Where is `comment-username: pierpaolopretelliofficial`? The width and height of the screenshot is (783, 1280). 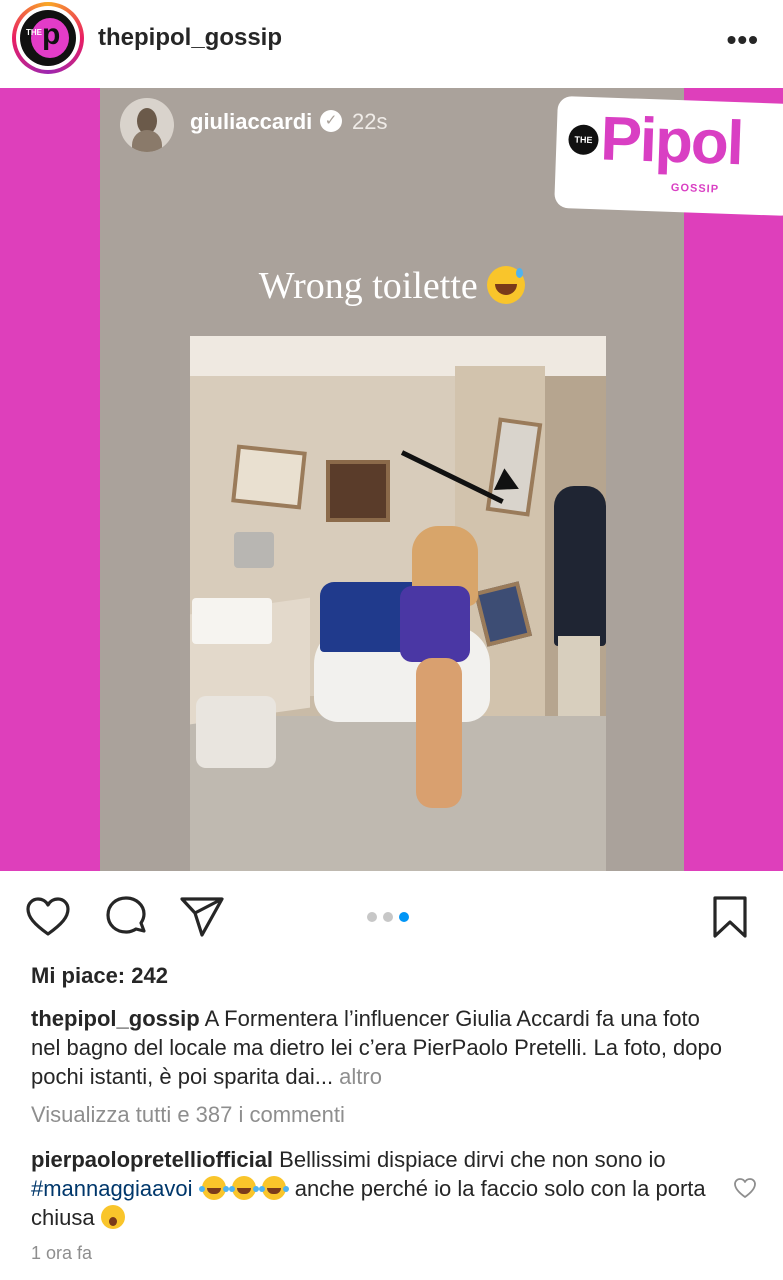
comment-username: pierpaolopretelliofficial is located at coordinates (152, 1159).